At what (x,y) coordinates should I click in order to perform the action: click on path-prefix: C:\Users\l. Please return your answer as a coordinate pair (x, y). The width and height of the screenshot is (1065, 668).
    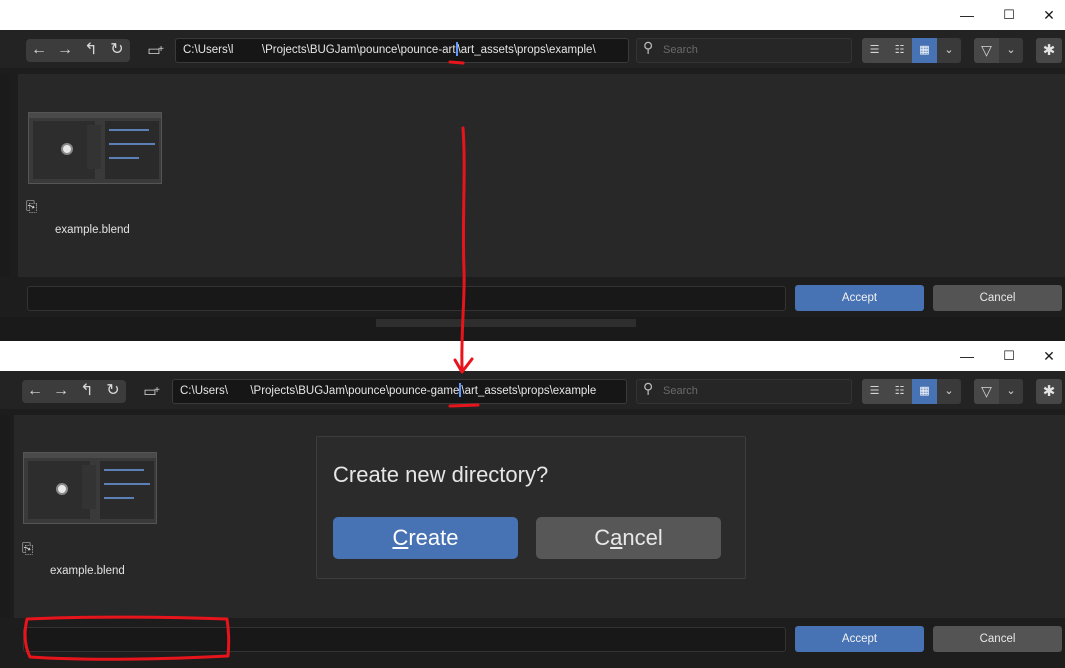
    Looking at the image, I should click on (208, 50).